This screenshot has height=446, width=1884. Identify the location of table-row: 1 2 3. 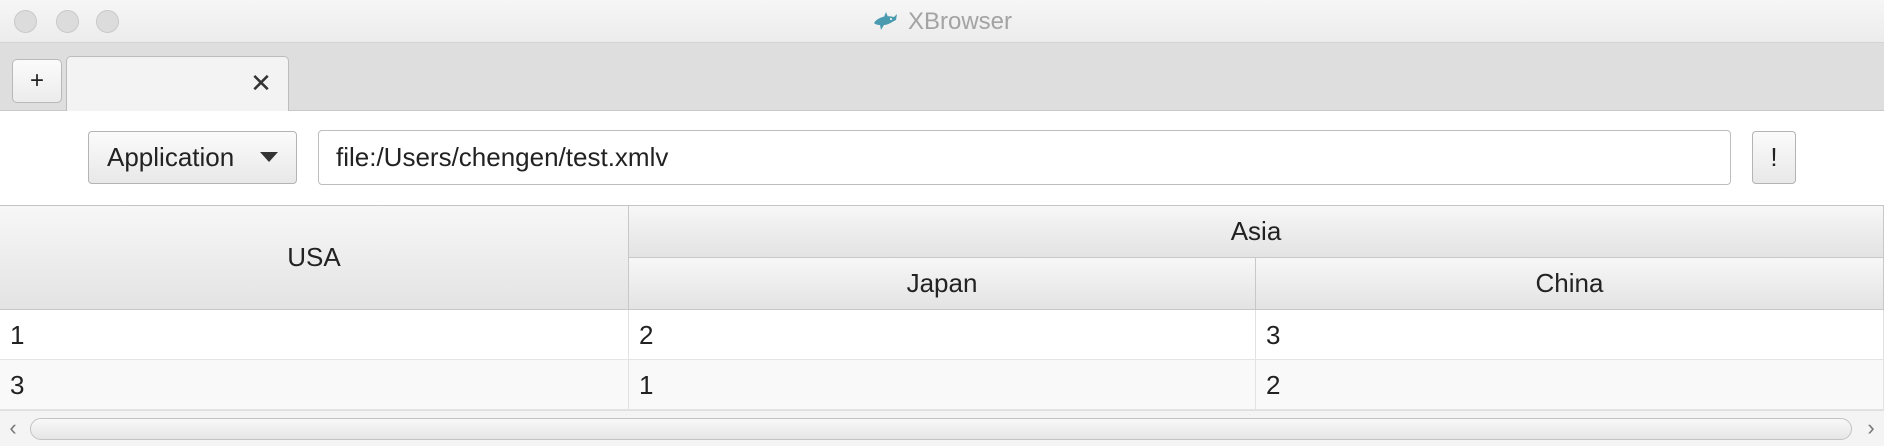
(942, 335).